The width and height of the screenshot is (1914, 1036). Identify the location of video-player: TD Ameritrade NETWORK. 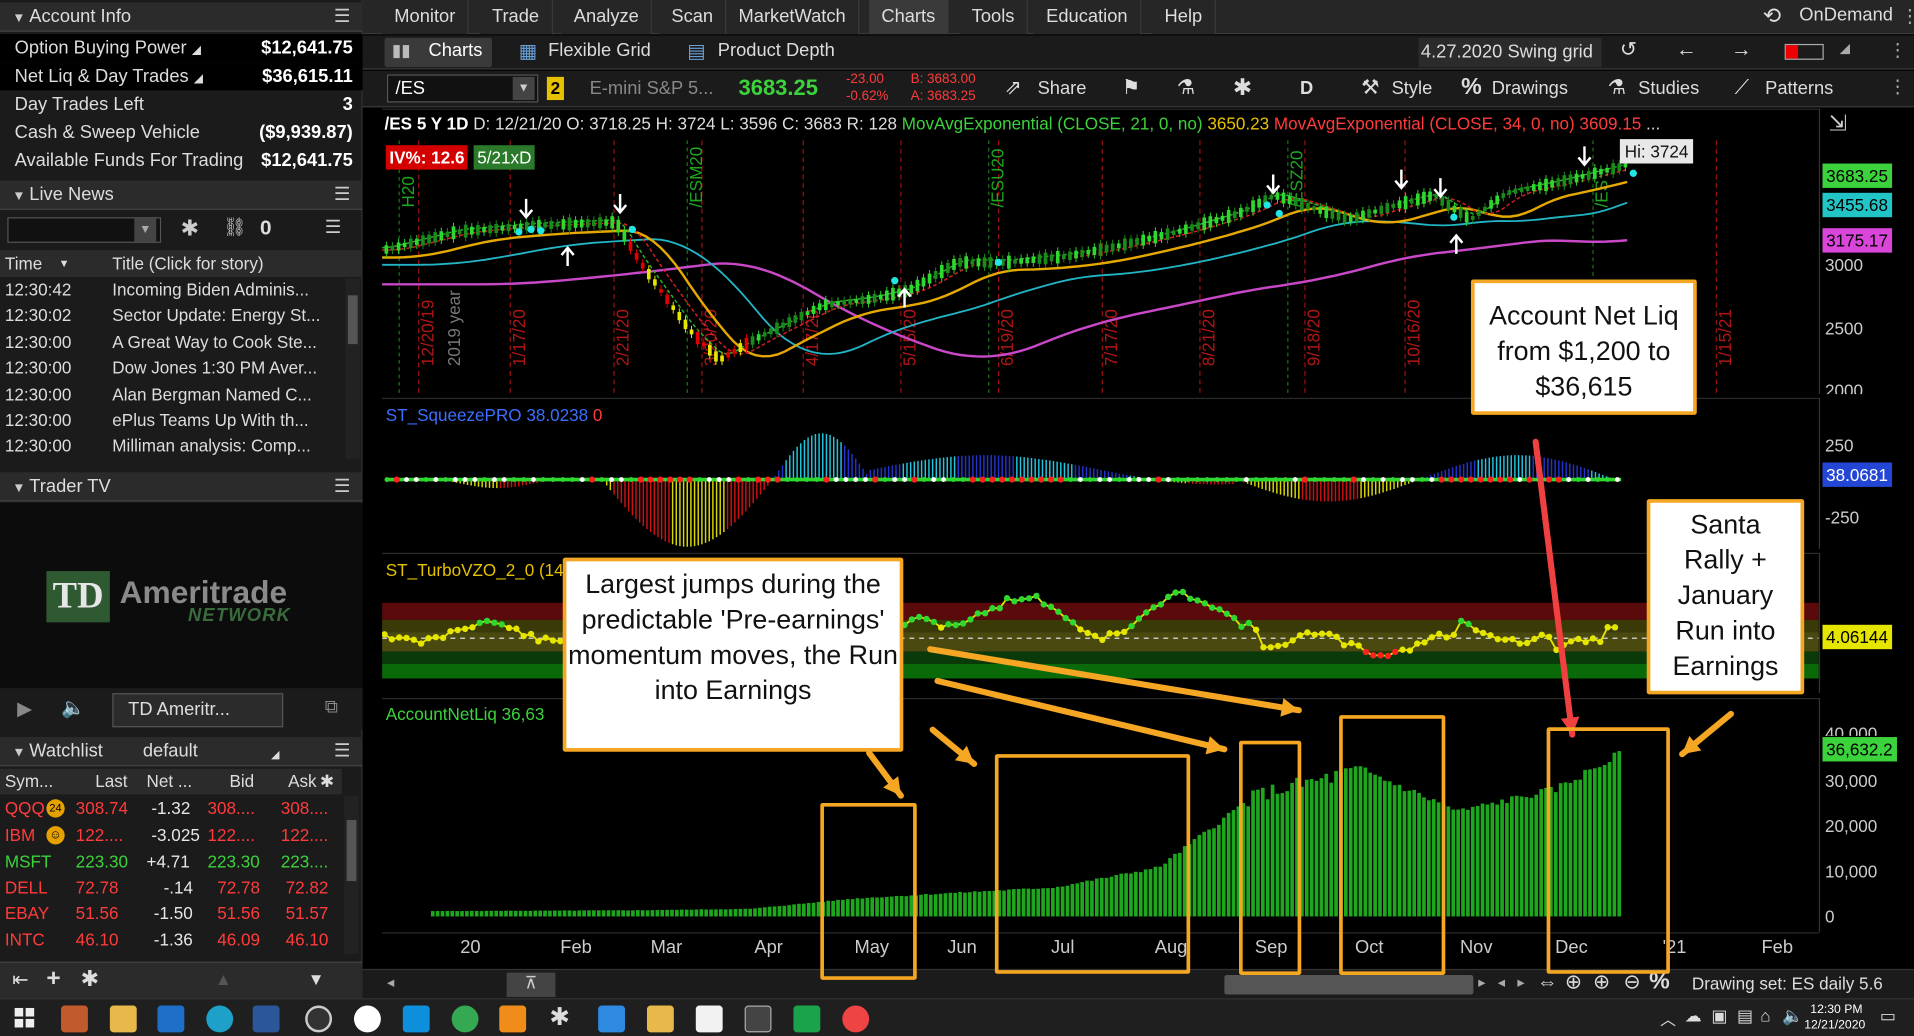
(181, 595).